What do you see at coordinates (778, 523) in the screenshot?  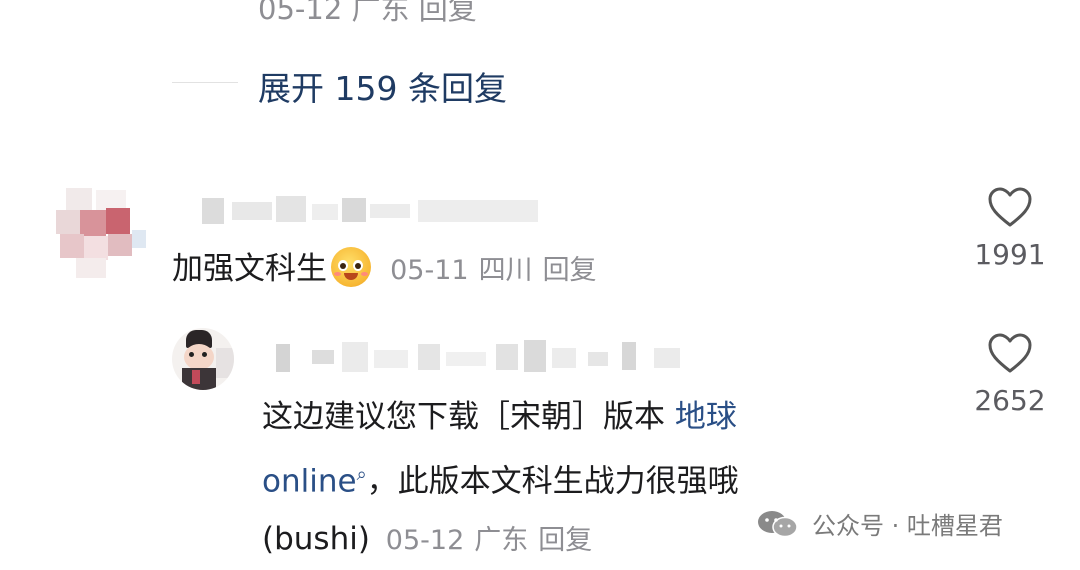 I see `wechat-icon` at bounding box center [778, 523].